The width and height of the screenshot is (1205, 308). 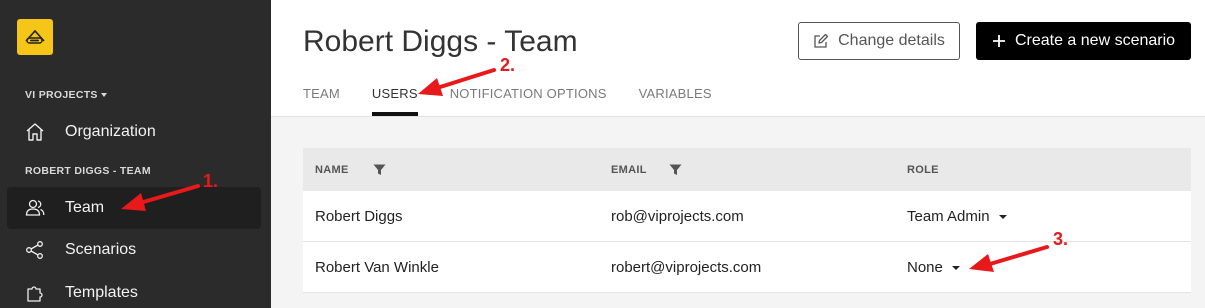 I want to click on plus-icon, so click(x=999, y=41).